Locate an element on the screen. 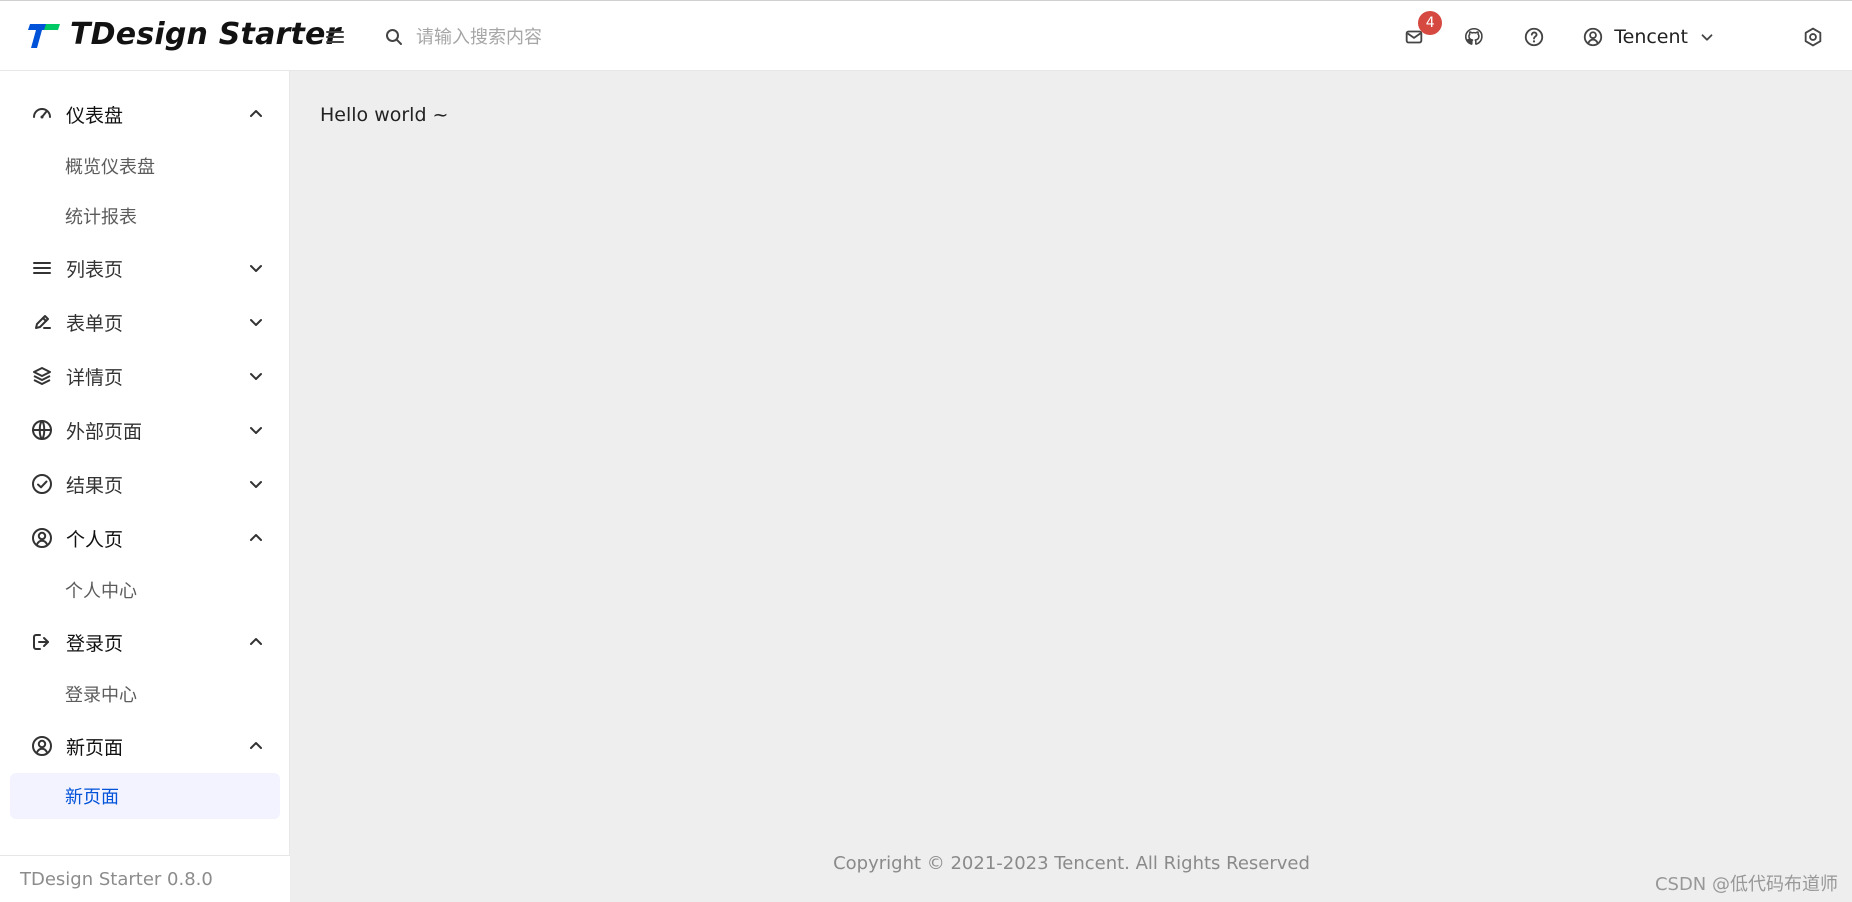 The image size is (1852, 902). list-icon is located at coordinates (42, 268).